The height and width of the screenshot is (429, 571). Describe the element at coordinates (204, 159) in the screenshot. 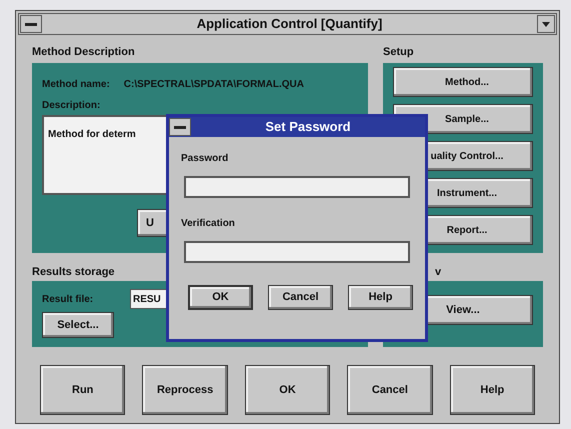

I see `field-label: Password` at that location.